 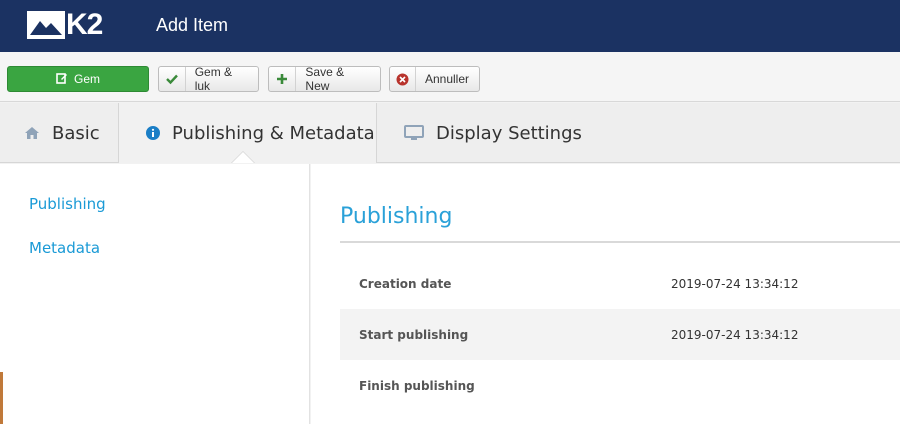 I want to click on save-new-label: Save & New, so click(x=325, y=79).